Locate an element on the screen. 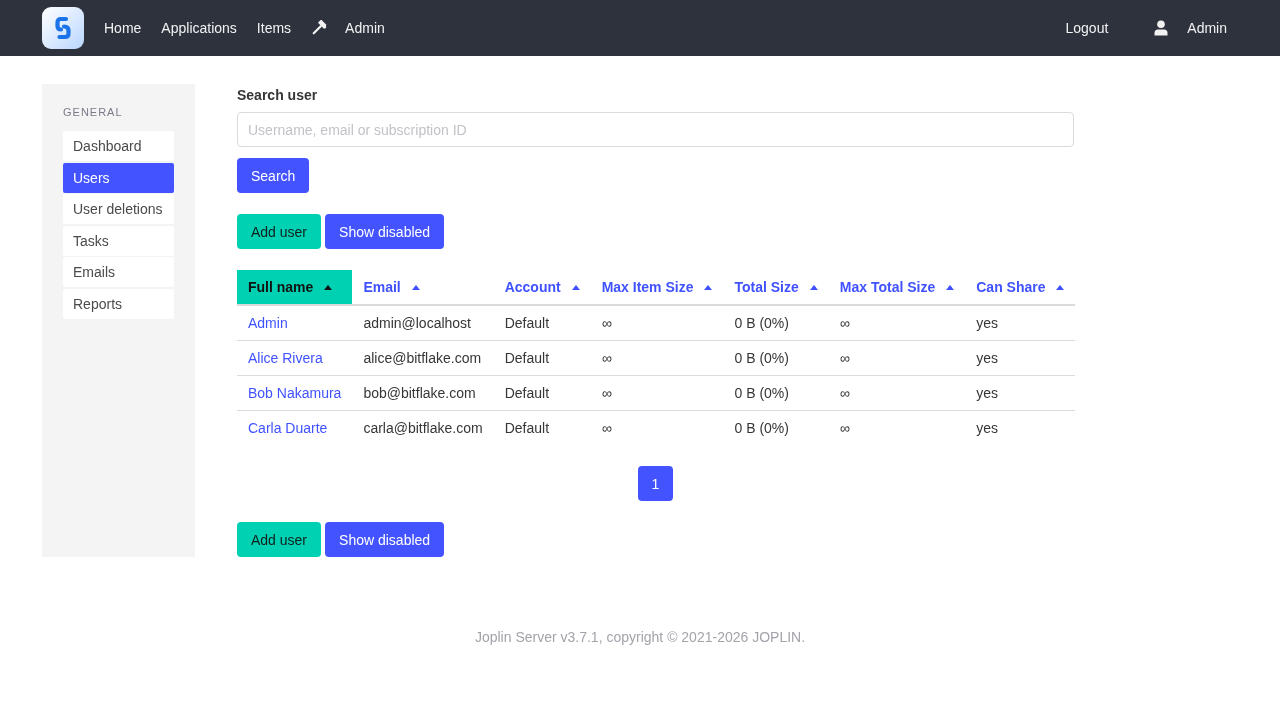  user-name-link: Carla Duarte is located at coordinates (288, 427).